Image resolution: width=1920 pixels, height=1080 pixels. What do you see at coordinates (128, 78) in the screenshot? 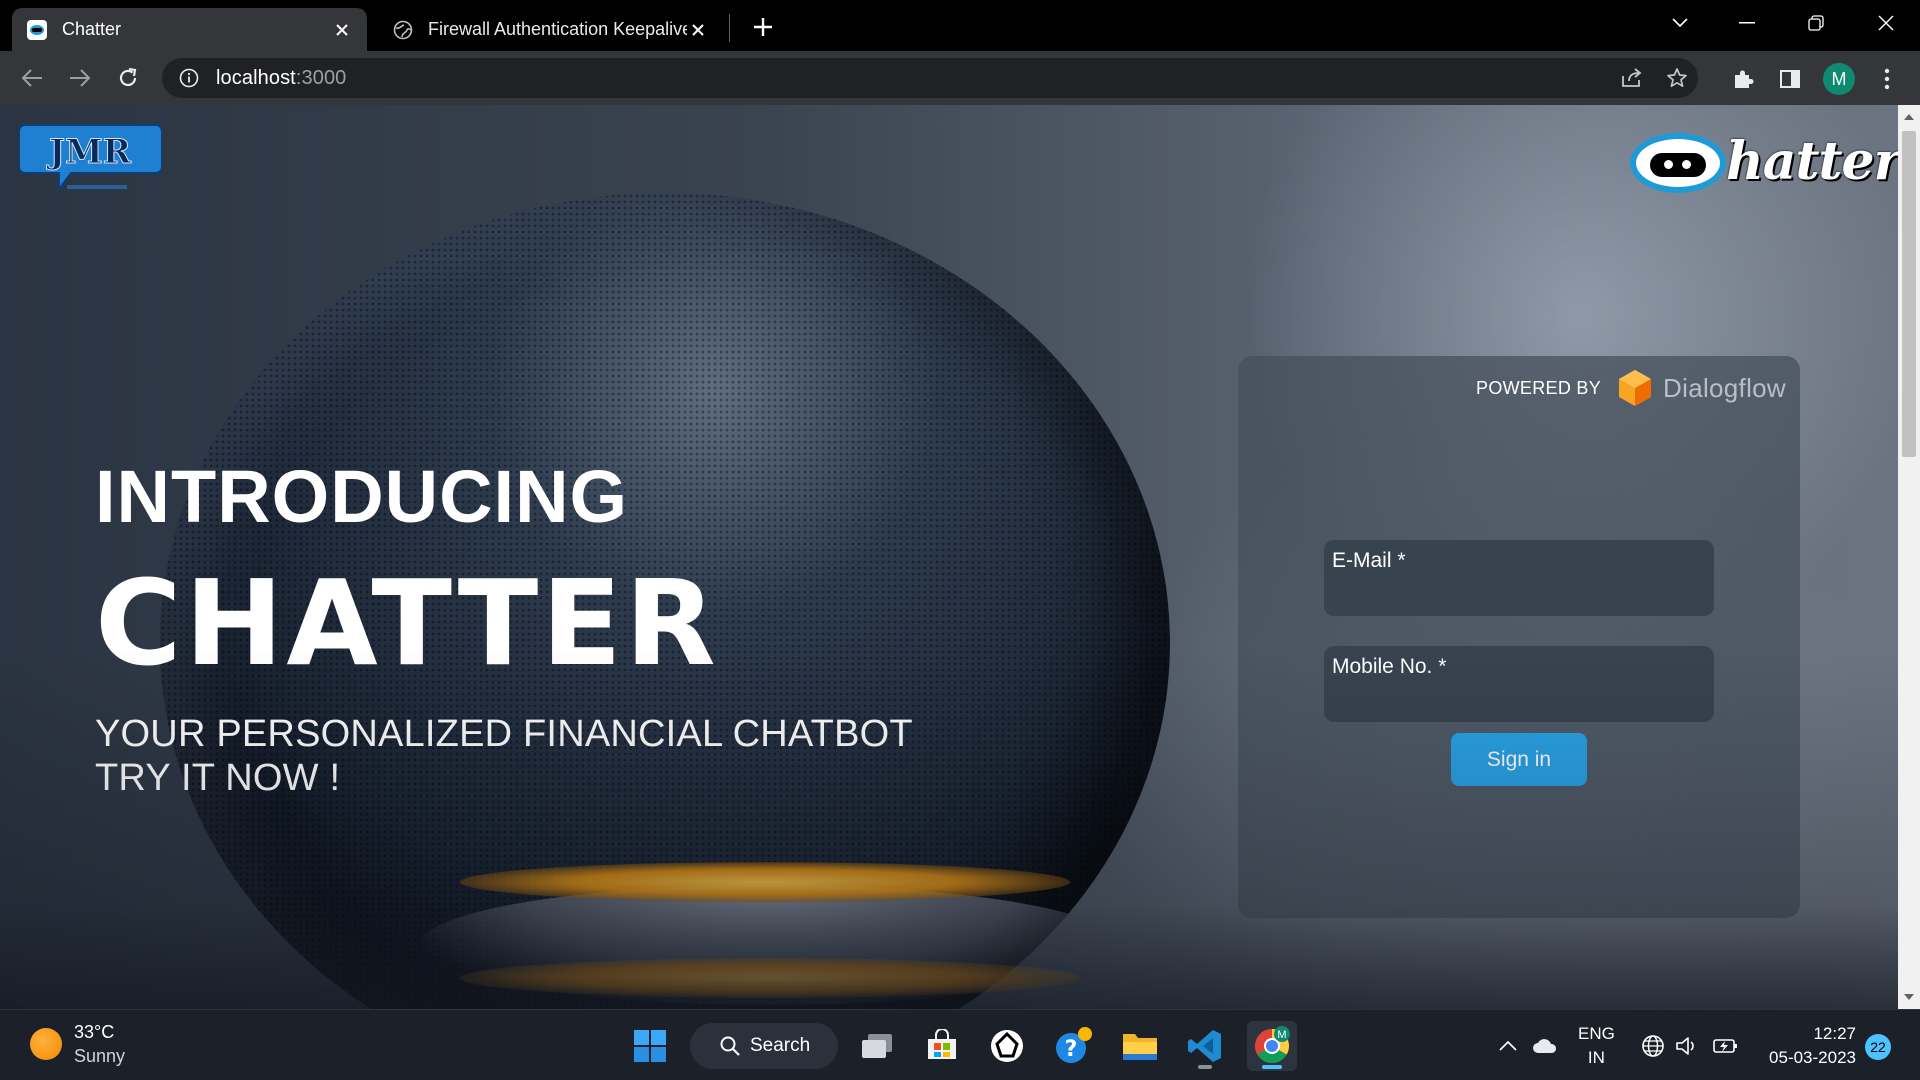
I see `reload-button` at bounding box center [128, 78].